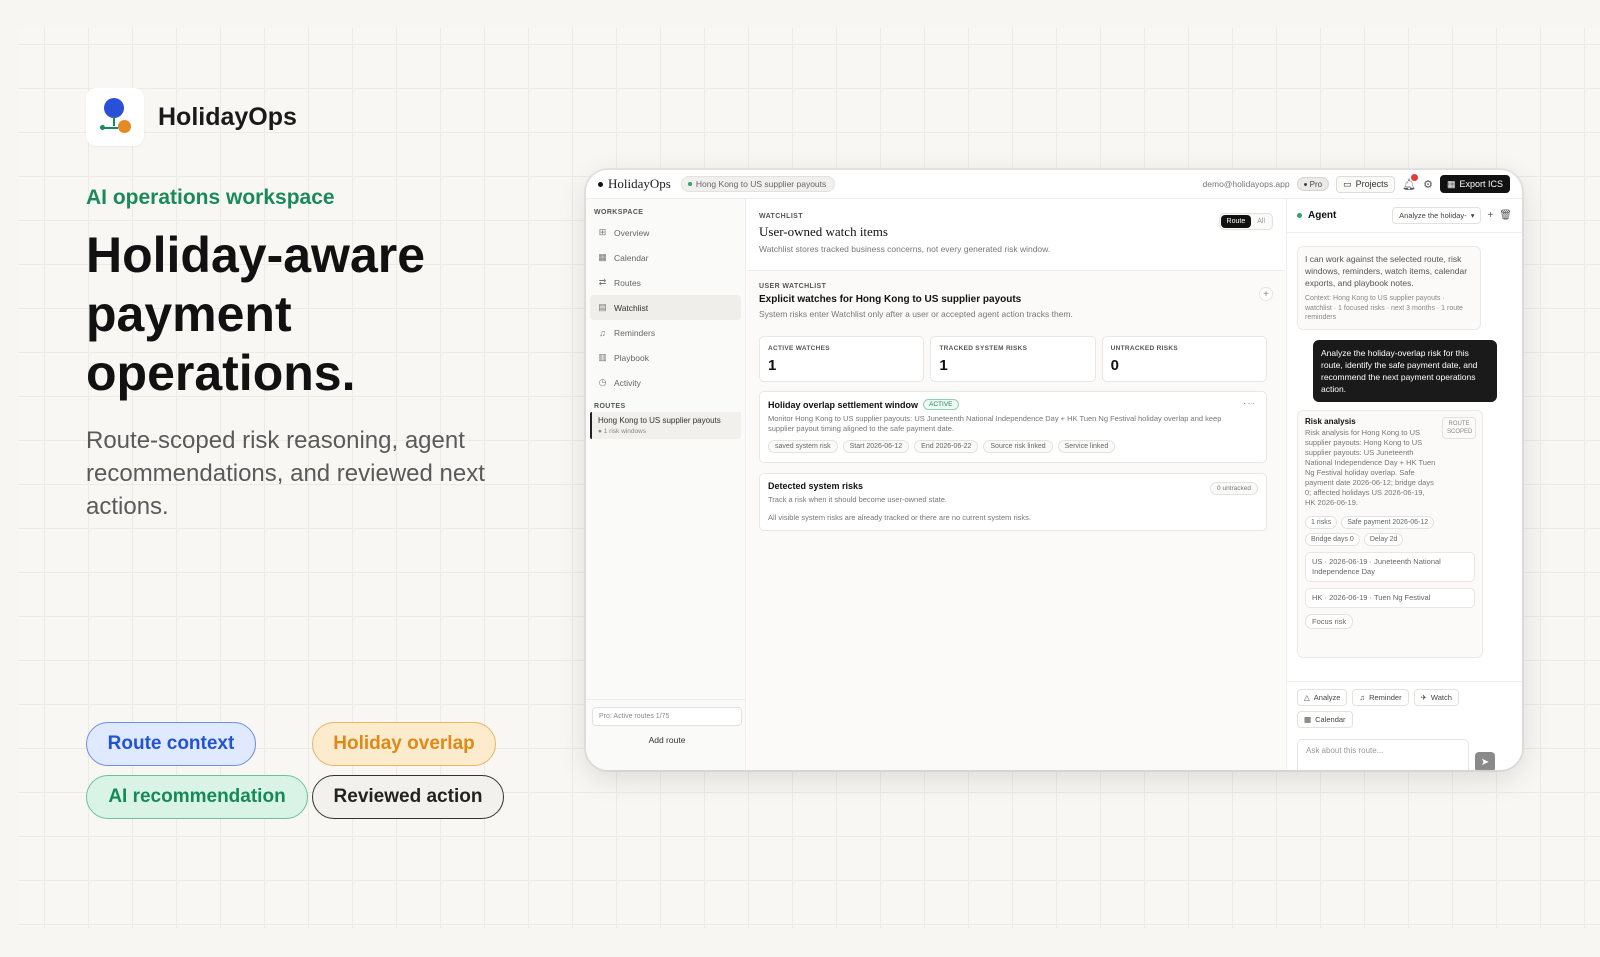  I want to click on send-button: ➤, so click(1485, 761).